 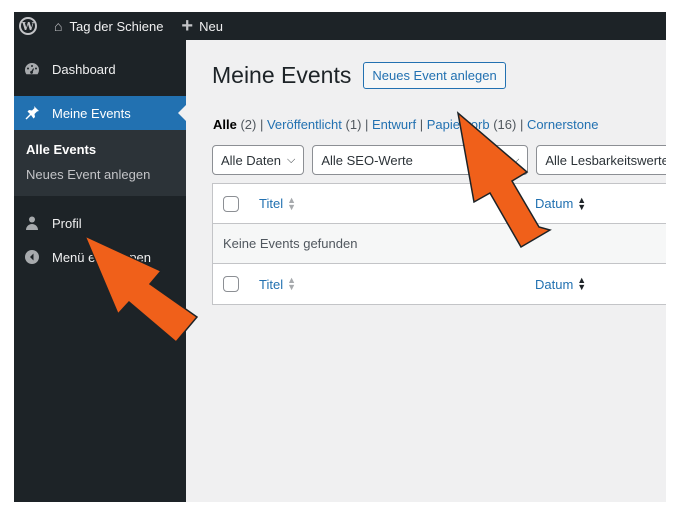 I want to click on new-content-label: Neu, so click(x=211, y=26).